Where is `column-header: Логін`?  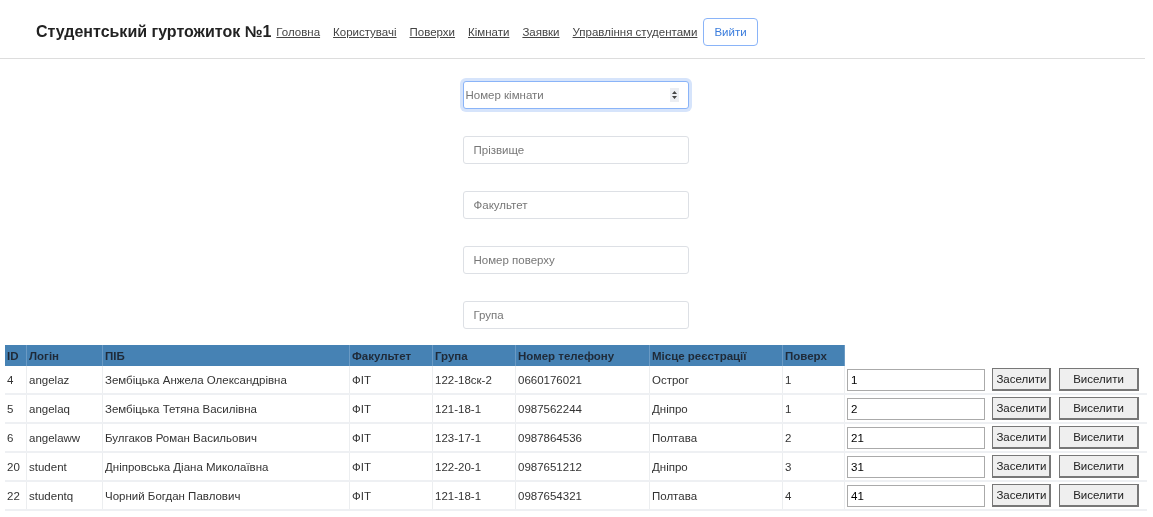
column-header: Логін is located at coordinates (64, 355).